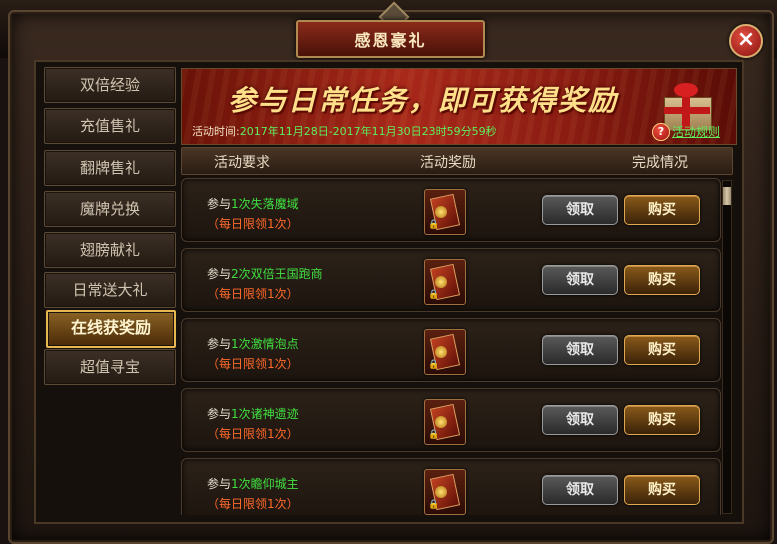 This screenshot has height=544, width=777. What do you see at coordinates (696, 131) in the screenshot?
I see `event-rules-link: 活动规则` at bounding box center [696, 131].